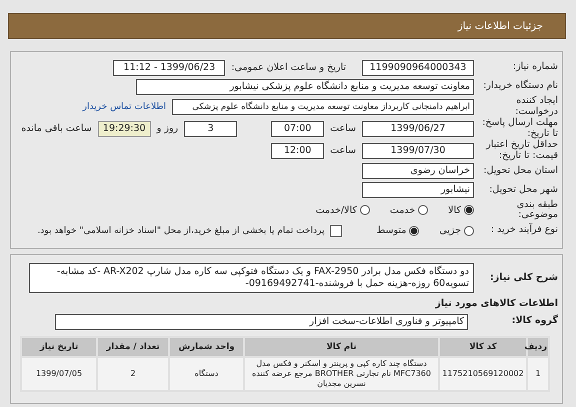 The height and width of the screenshot is (407, 576). What do you see at coordinates (180, 231) in the screenshot?
I see `payment-text: پرداخت تمام یا بخشی از مبلغ خرید،از محل "اسناد خزانه اسلامی" خواهد بود.` at bounding box center [180, 231].